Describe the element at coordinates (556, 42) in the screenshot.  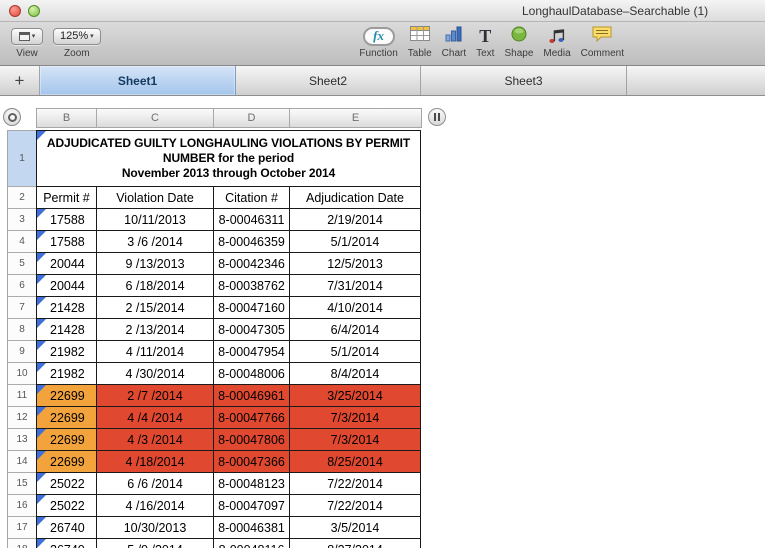
I see `media-button: Media` at that location.